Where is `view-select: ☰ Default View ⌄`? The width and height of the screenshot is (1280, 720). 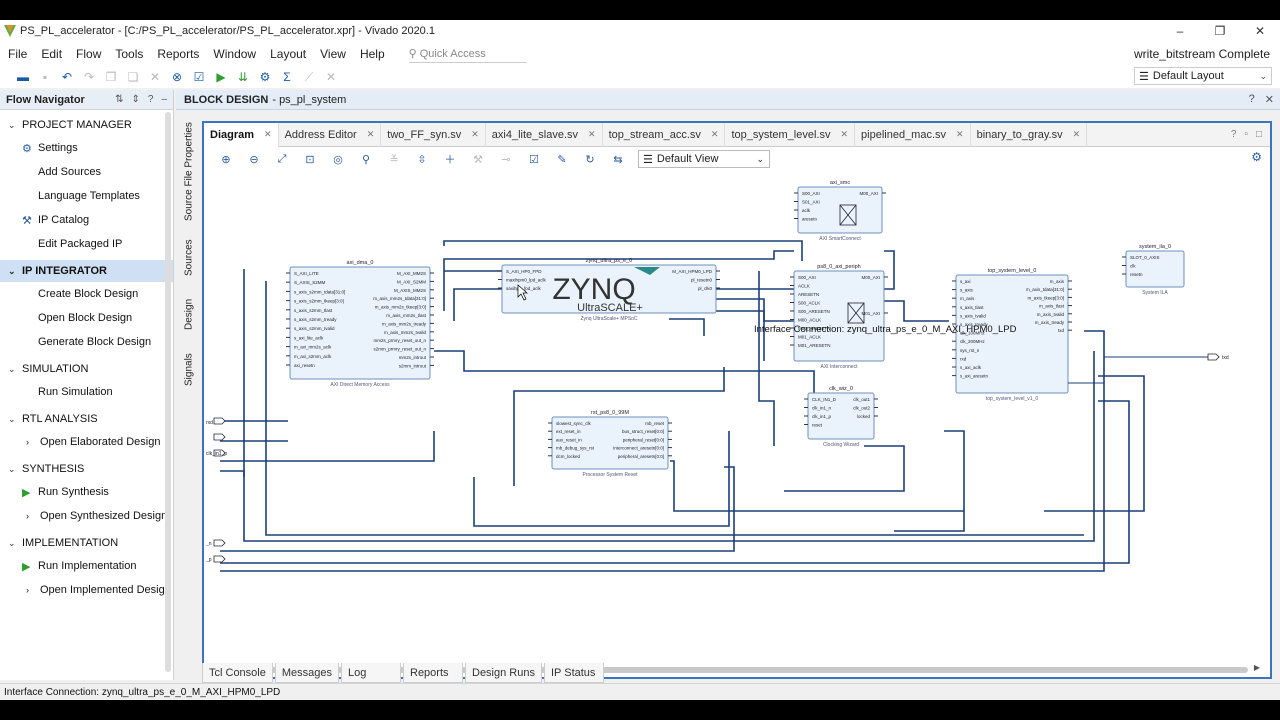 view-select: ☰ Default View ⌄ is located at coordinates (704, 159).